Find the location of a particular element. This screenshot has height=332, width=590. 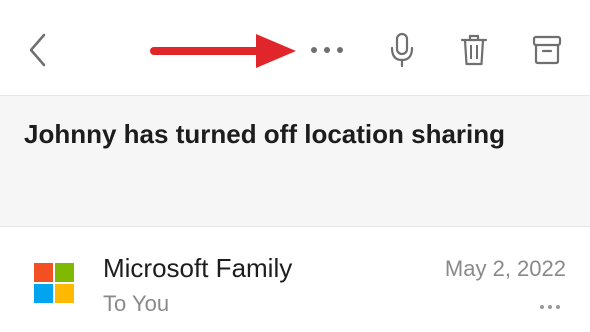

archive-button is located at coordinates (547, 50).